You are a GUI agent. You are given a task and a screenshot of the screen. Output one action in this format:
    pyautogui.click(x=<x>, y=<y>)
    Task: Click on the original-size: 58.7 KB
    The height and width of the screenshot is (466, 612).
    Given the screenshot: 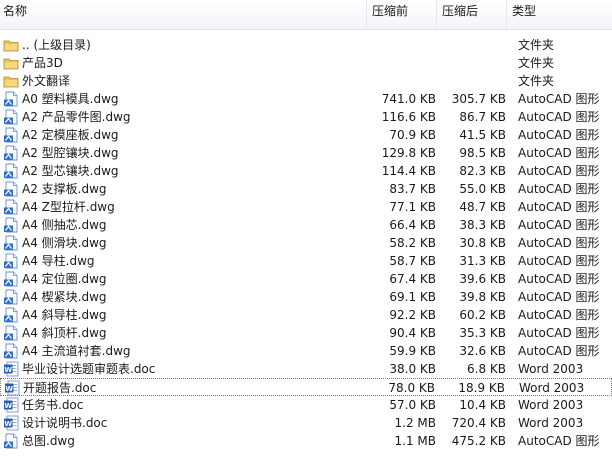 What is the action you would take?
    pyautogui.click(x=412, y=261)
    